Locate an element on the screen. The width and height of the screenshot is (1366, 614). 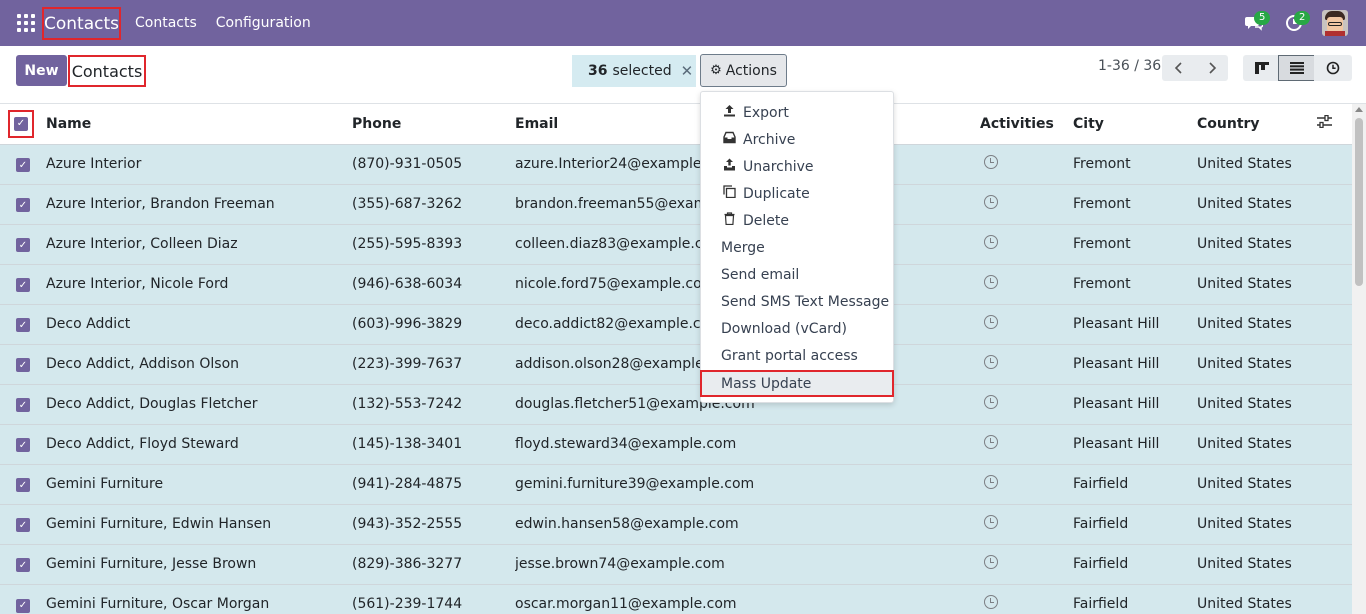
vertical-scrollbar is located at coordinates (1359, 359).